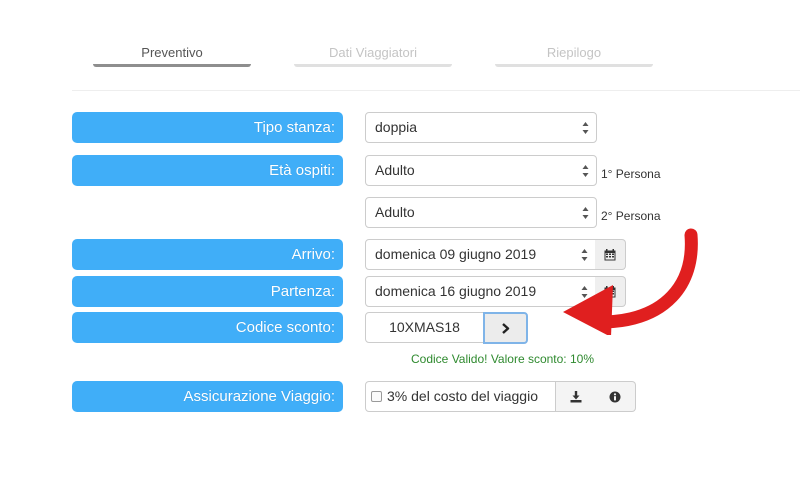 Image resolution: width=800 pixels, height=500 pixels. Describe the element at coordinates (481, 212) in the screenshot. I see `guest-age-select-2: Adulto` at that location.